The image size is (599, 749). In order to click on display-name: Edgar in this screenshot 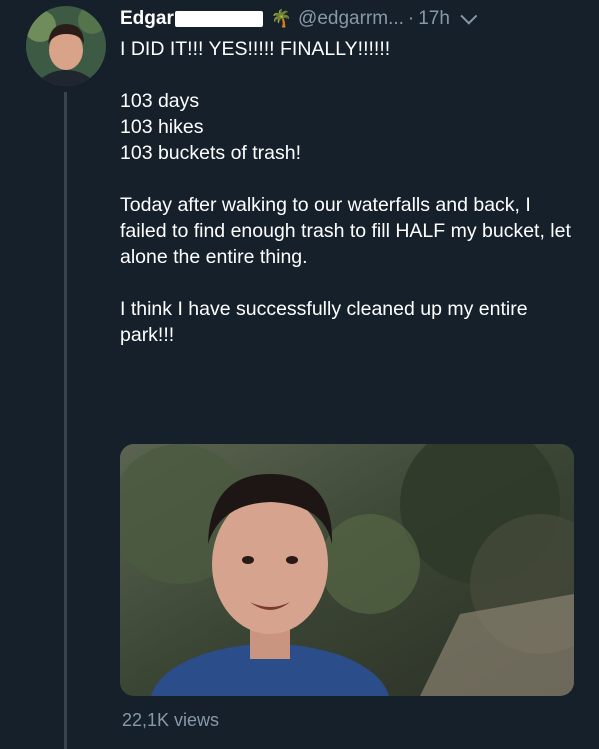, I will do `click(147, 19)`.